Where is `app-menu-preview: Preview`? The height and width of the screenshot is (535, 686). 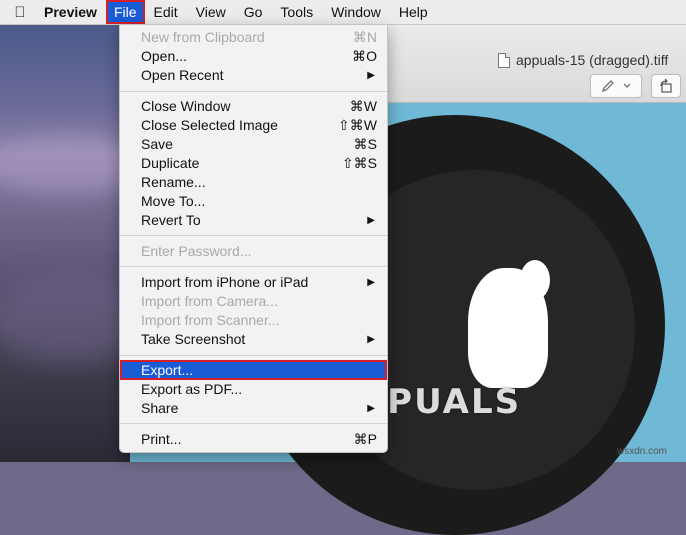
app-menu-preview: Preview is located at coordinates (73, 12).